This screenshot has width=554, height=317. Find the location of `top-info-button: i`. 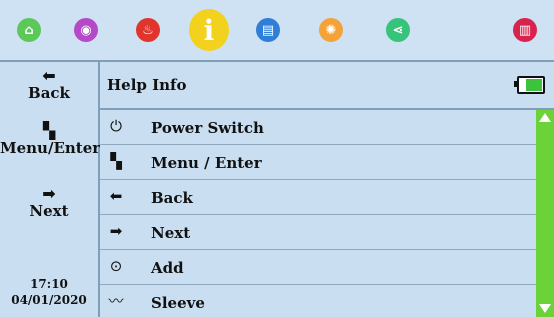

top-info-button: i is located at coordinates (209, 30).